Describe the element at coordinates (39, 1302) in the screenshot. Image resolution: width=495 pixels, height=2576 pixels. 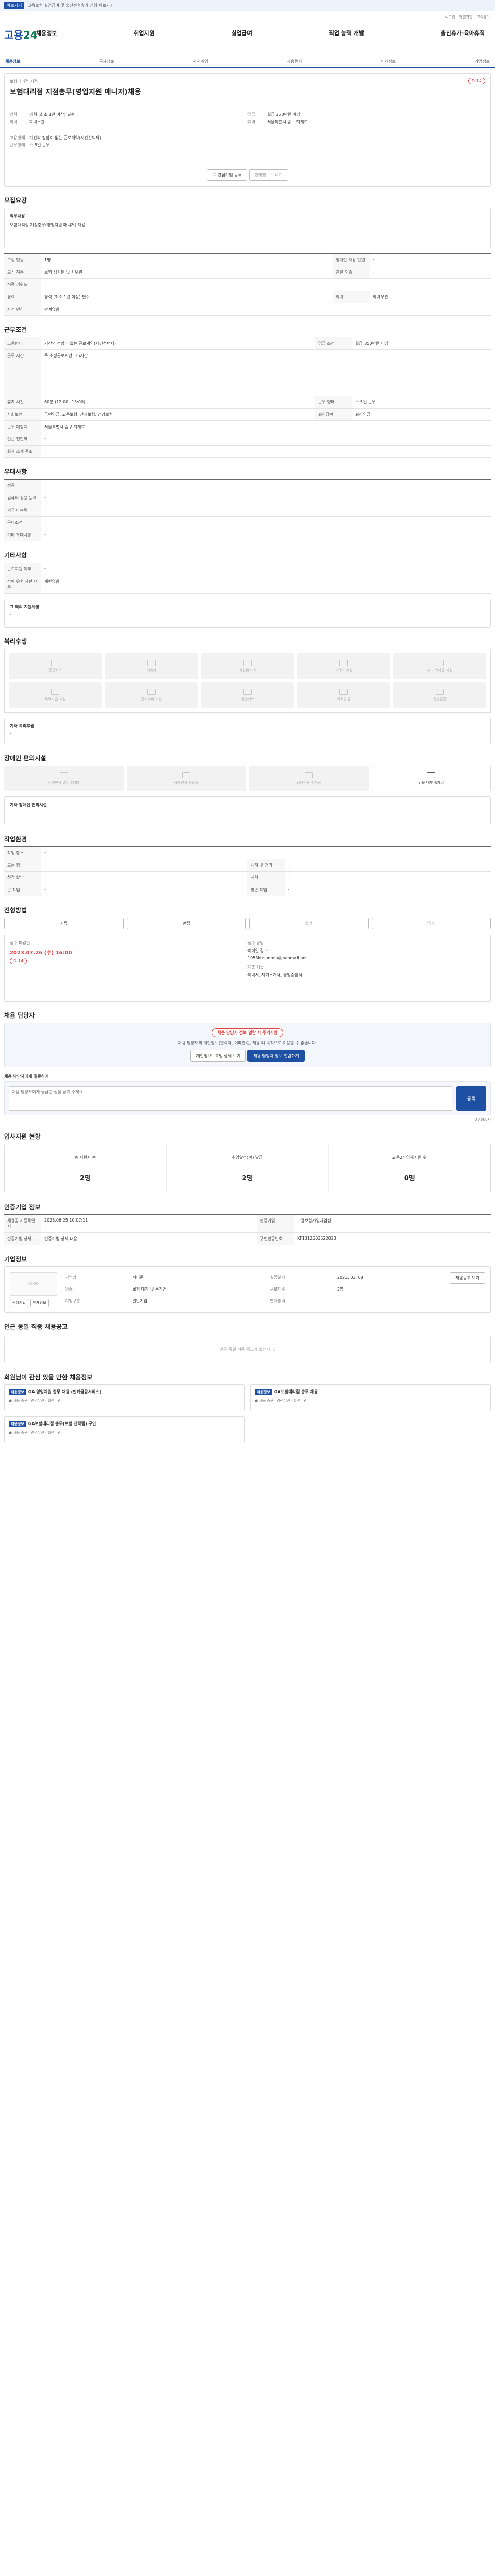
I see `talent-button: 인재정보` at that location.